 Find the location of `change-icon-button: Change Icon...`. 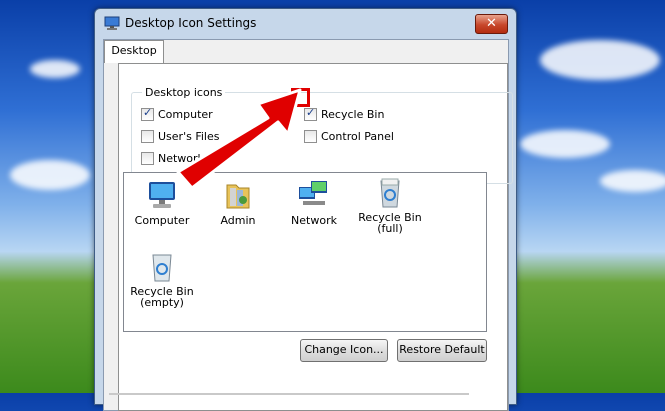

change-icon-button: Change Icon... is located at coordinates (344, 350).